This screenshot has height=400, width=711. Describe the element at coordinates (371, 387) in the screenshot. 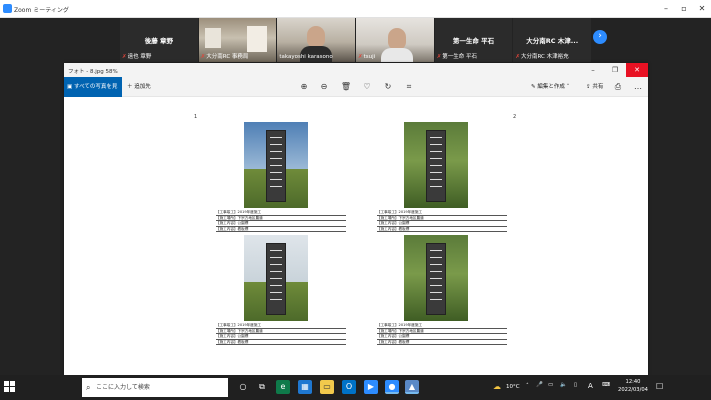

I see `video-editor-icon: ▶` at that location.